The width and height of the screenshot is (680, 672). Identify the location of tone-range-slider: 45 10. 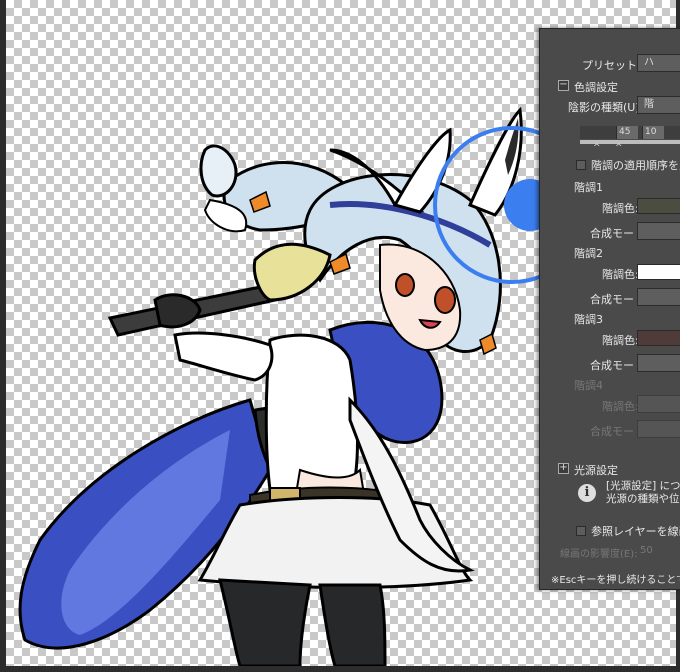
(630, 132).